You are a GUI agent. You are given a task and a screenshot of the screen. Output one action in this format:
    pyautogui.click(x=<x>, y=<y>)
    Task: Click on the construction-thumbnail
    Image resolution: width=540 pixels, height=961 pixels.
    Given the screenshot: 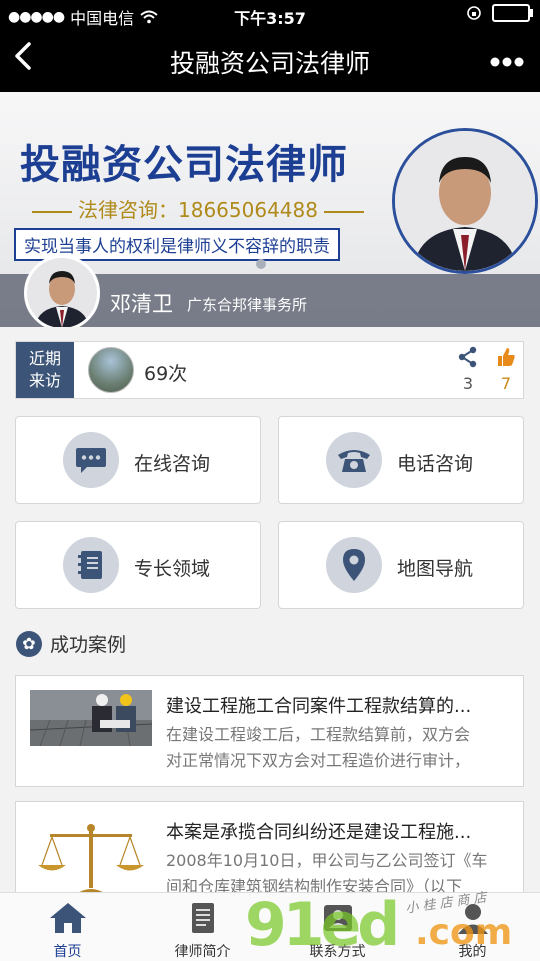 What is the action you would take?
    pyautogui.click(x=91, y=718)
    